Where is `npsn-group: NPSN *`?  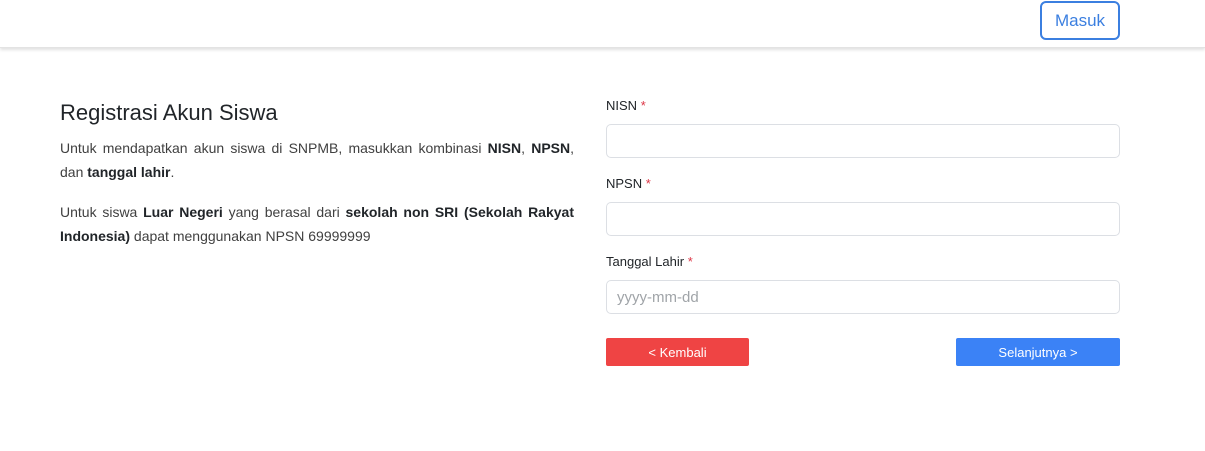 npsn-group: NPSN * is located at coordinates (863, 214).